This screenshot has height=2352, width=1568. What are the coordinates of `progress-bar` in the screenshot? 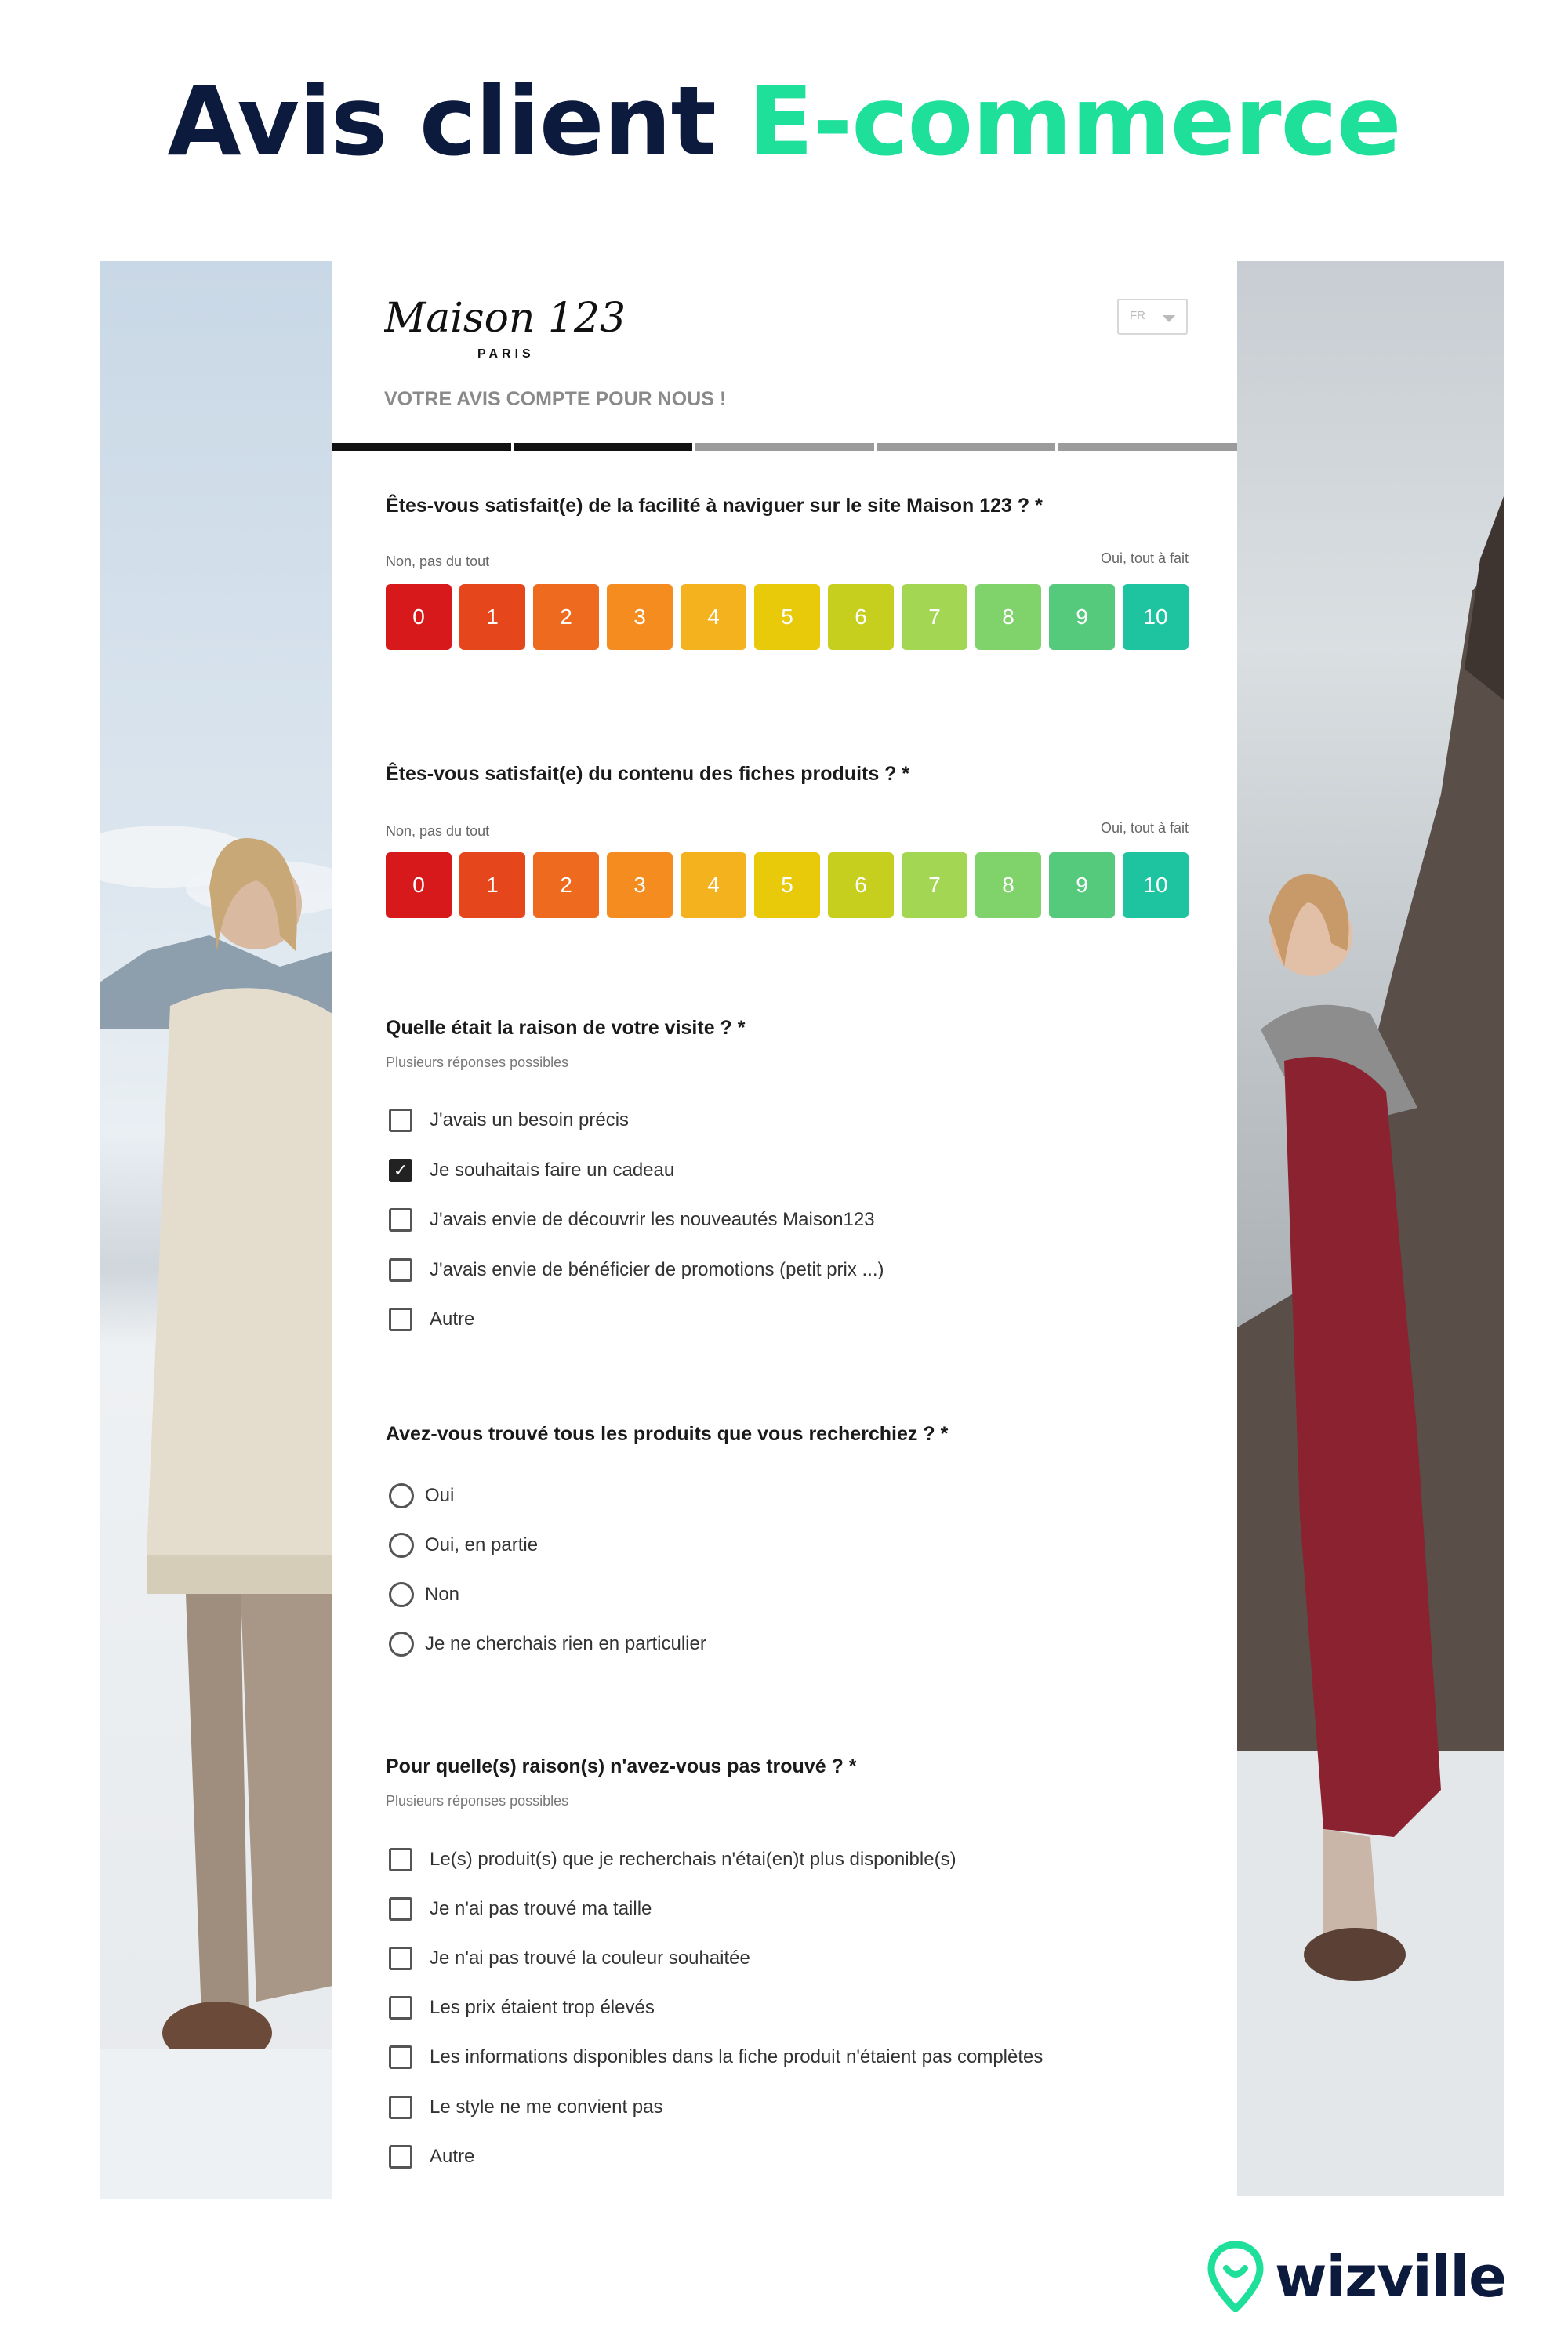 It's located at (784, 447).